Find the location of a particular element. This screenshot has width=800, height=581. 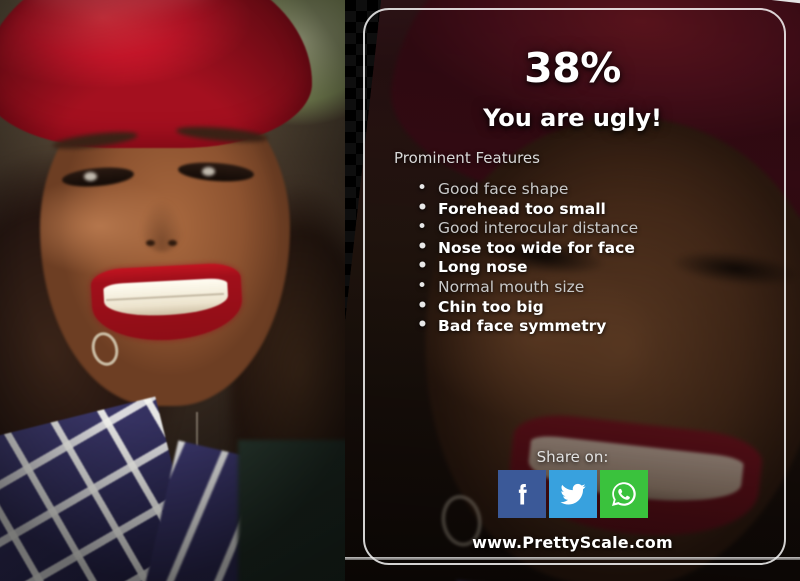

feature-item: Good face shape is located at coordinates (524, 189).